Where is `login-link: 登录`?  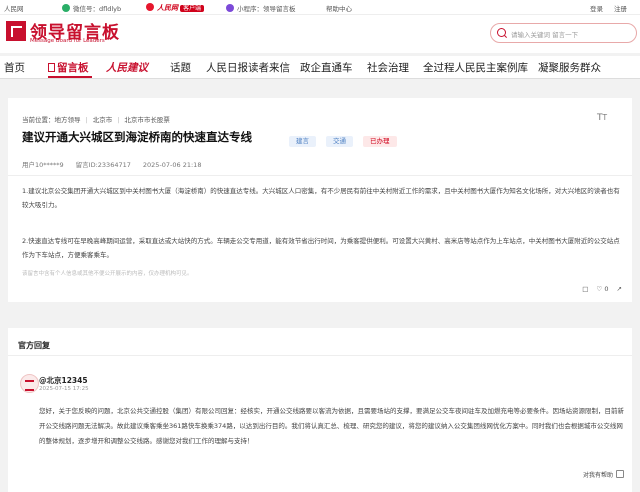
login-link: 登录 is located at coordinates (596, 8).